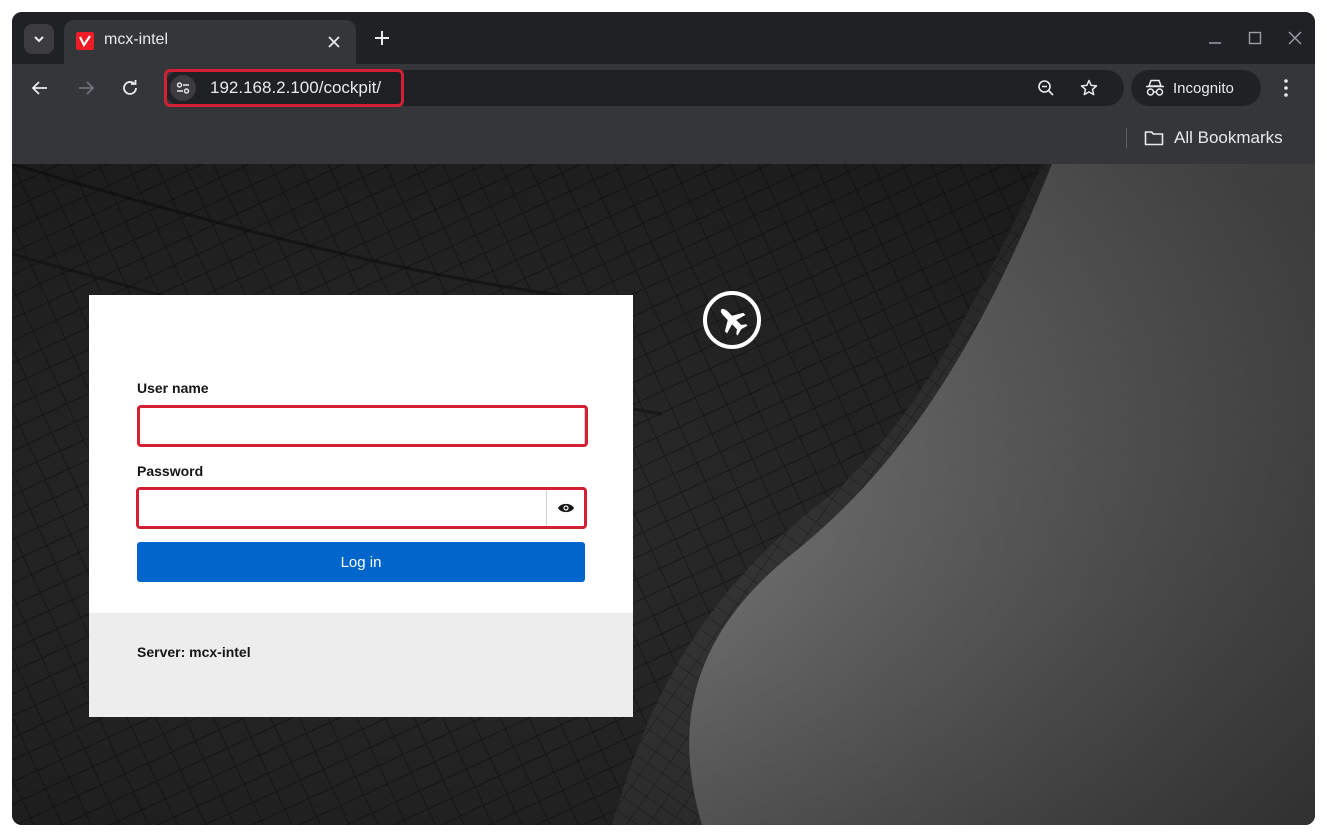  I want to click on reload-icon, so click(130, 87).